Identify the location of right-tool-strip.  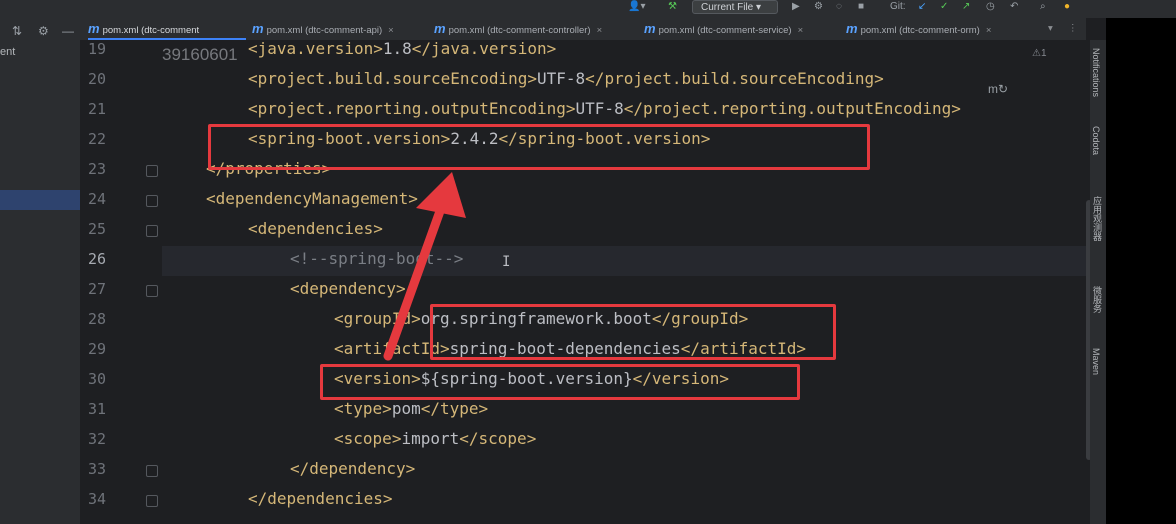
(1098, 282).